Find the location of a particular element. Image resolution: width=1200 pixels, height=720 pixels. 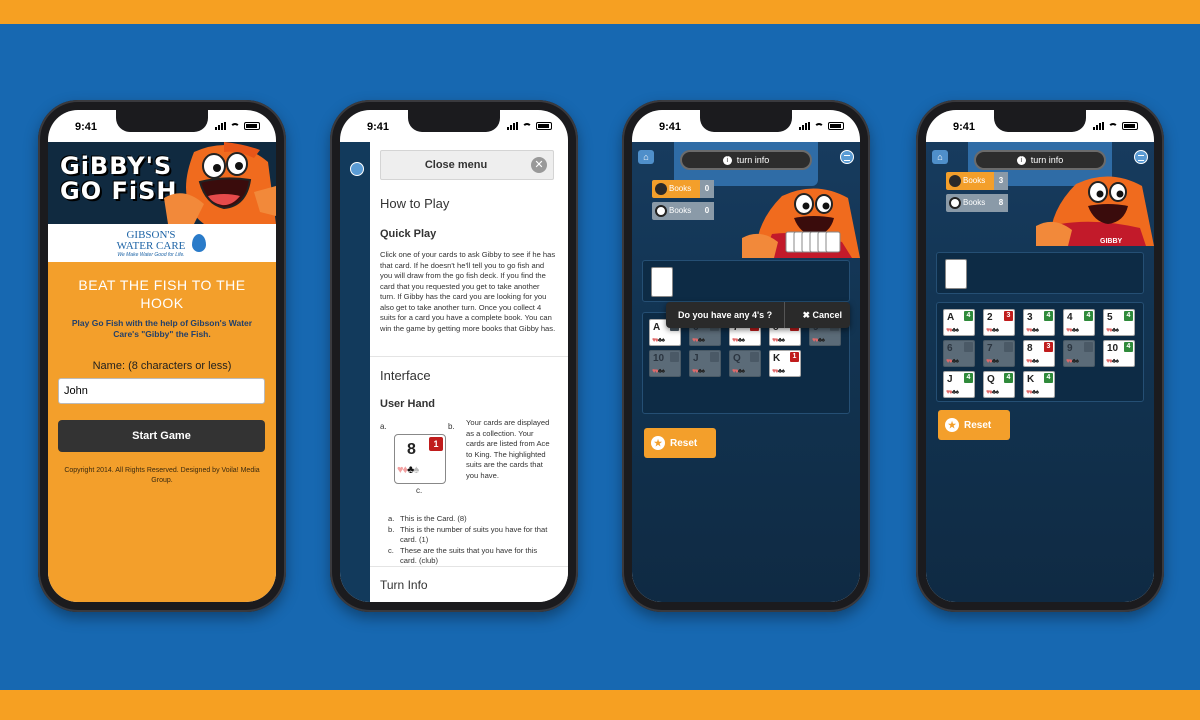

card-back-icon is located at coordinates (956, 274).